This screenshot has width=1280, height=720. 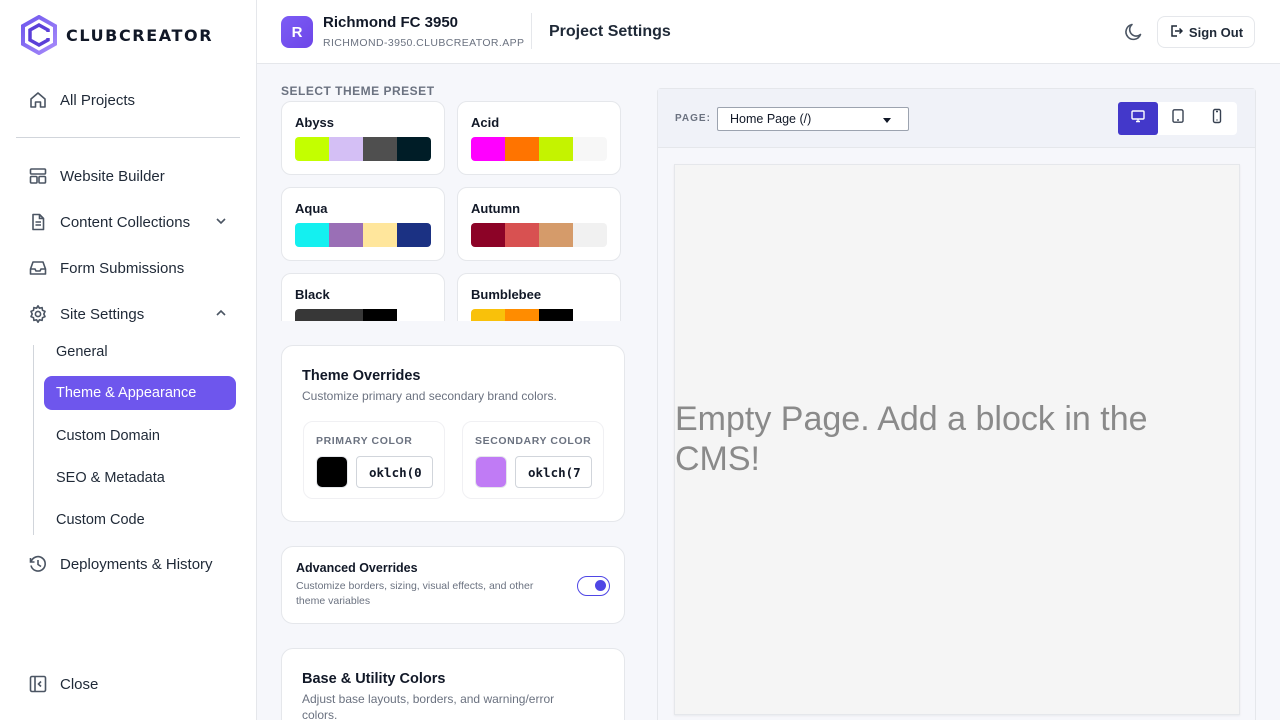 What do you see at coordinates (140, 436) in the screenshot?
I see `submenu-custom-domain: Custom Domain` at bounding box center [140, 436].